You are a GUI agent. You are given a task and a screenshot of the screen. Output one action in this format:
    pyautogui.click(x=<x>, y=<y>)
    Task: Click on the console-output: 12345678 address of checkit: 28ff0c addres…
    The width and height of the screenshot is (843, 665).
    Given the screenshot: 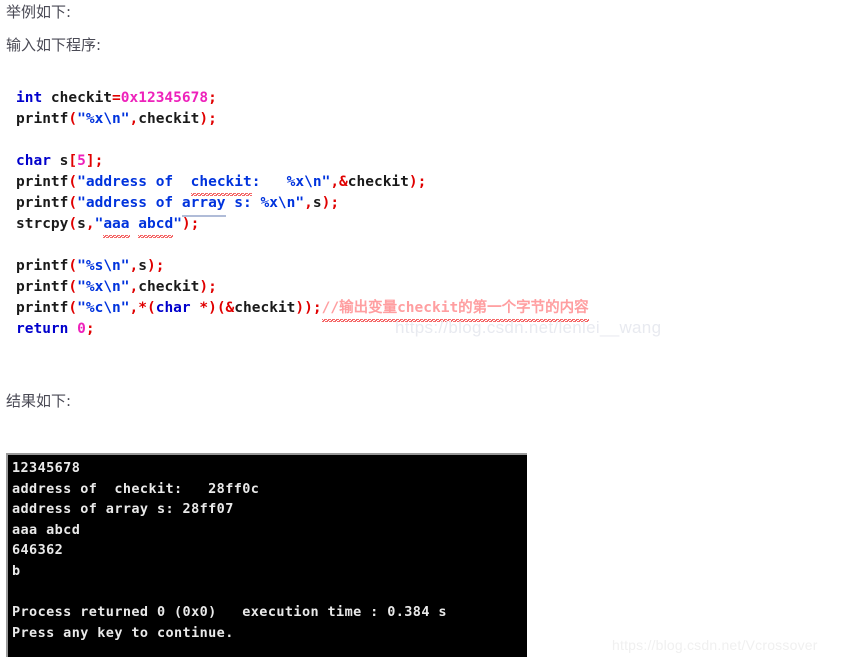 What is the action you would take?
    pyautogui.click(x=229, y=550)
    